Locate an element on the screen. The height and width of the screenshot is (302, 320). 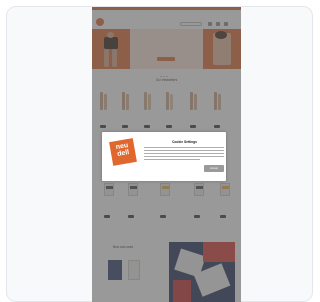
cookie-consent-dialog: neu dell Cookie Settings Accept is located at coordinates (164, 156).